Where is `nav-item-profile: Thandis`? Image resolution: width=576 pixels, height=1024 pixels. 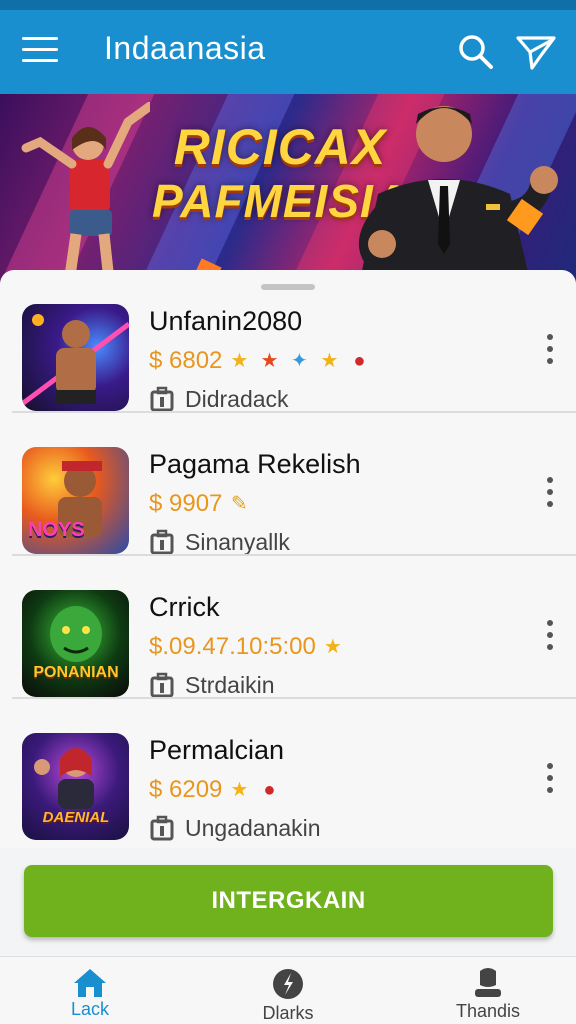
nav-item-profile: Thandis is located at coordinates (488, 995).